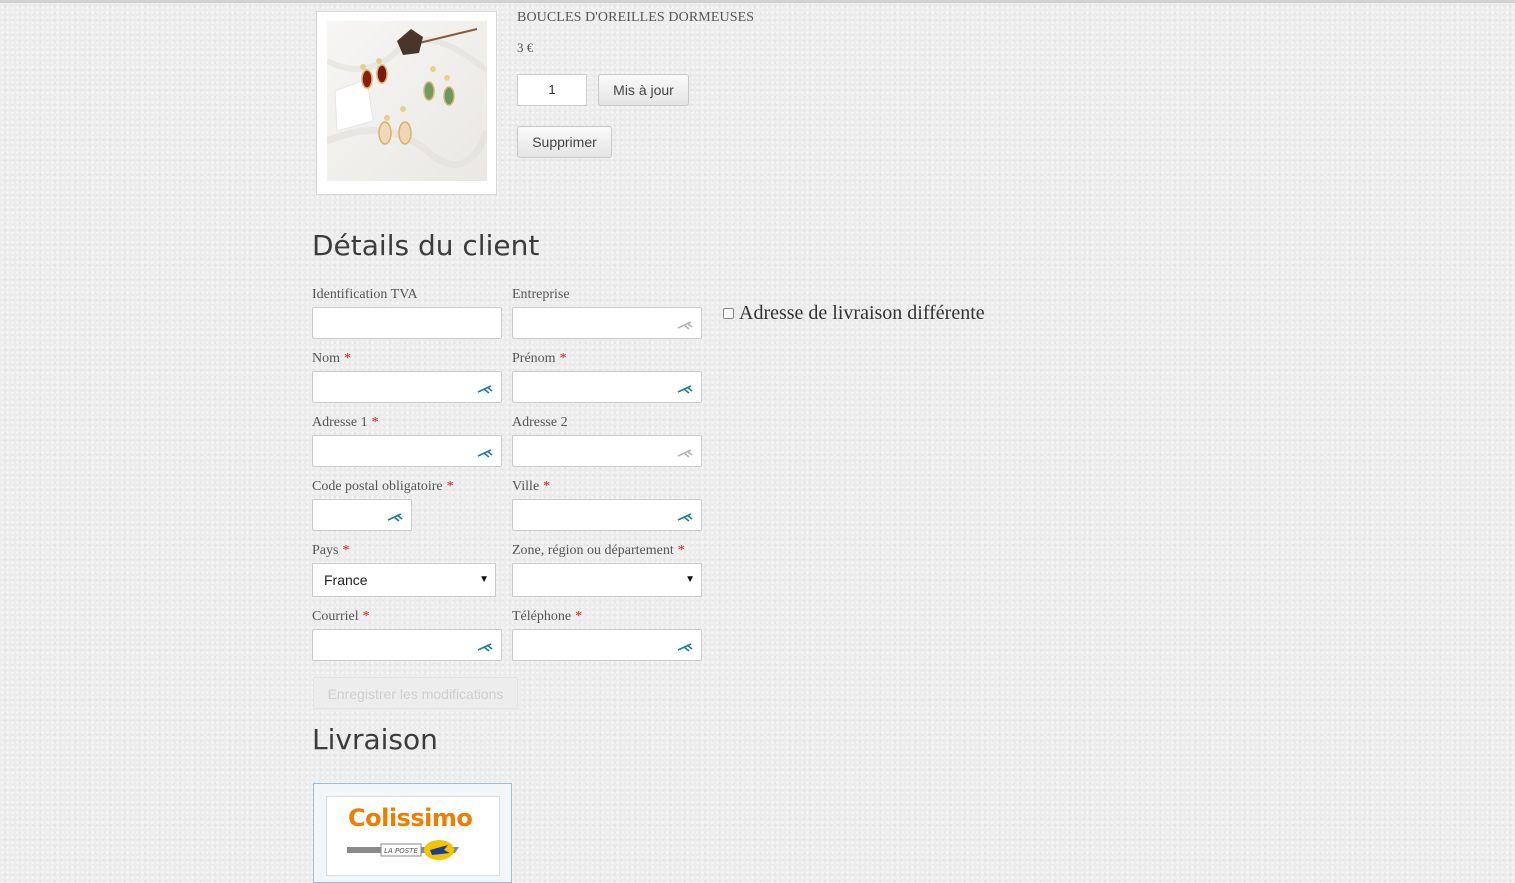 This screenshot has height=883, width=1515. I want to click on checkbox-box, so click(728, 313).